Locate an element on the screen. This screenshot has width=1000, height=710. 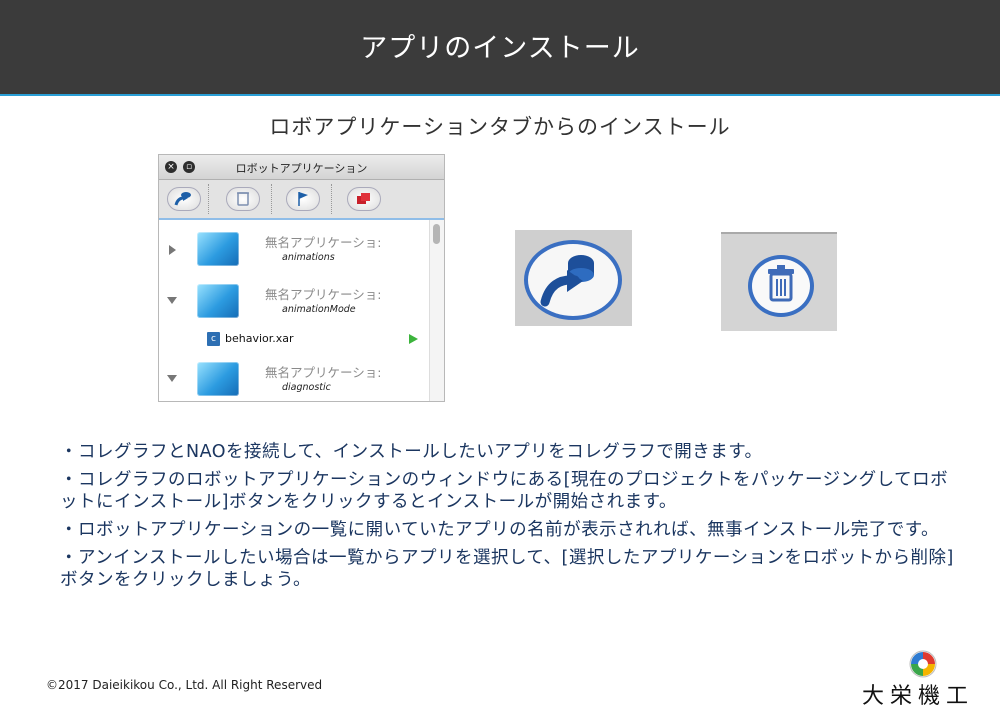
list-item: 無名アプリケーショ: animationMode is located at coordinates (295, 301).